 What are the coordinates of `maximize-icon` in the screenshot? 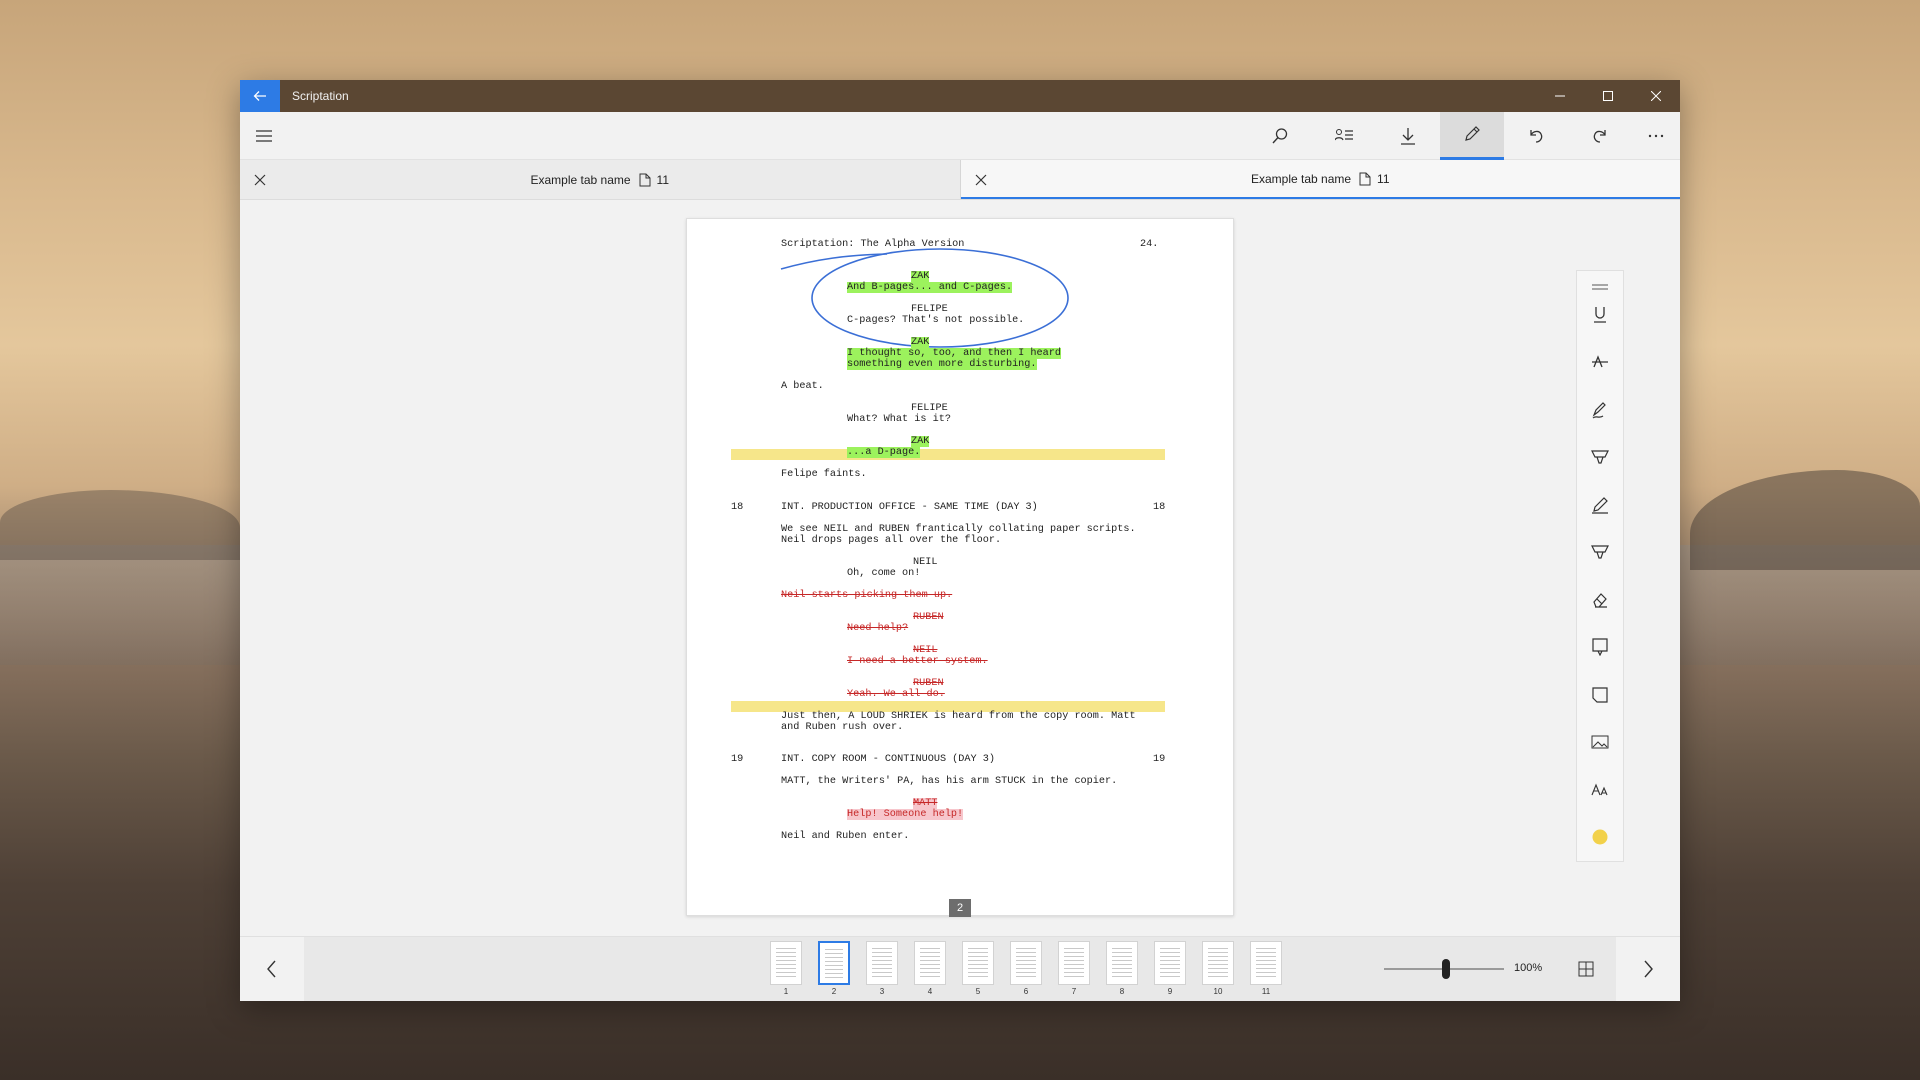 It's located at (1608, 96).